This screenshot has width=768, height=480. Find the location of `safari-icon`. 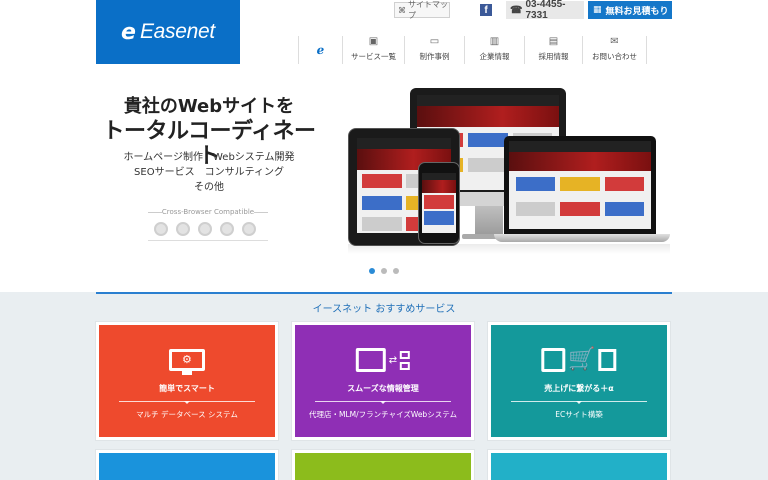

safari-icon is located at coordinates (183, 229).